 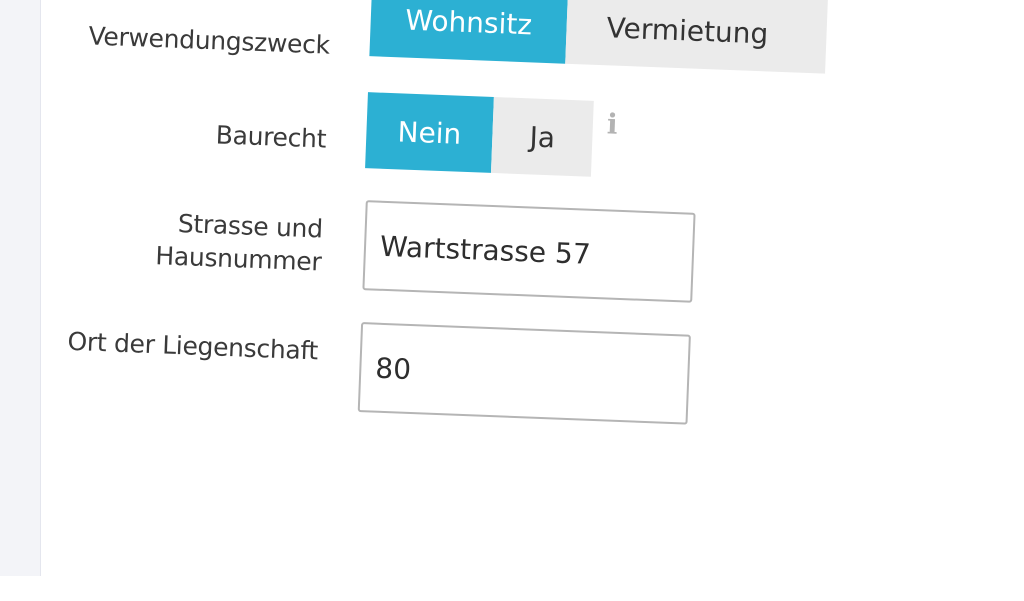 What do you see at coordinates (271, 137) in the screenshot?
I see `baurecht-label: Baurecht` at bounding box center [271, 137].